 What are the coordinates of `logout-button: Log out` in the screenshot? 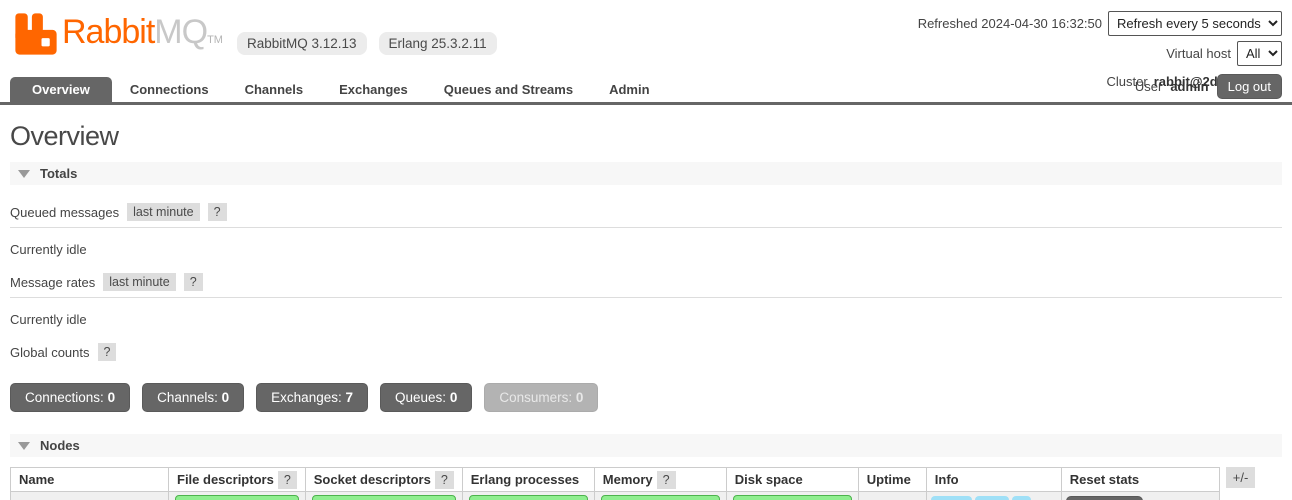 It's located at (1249, 86).